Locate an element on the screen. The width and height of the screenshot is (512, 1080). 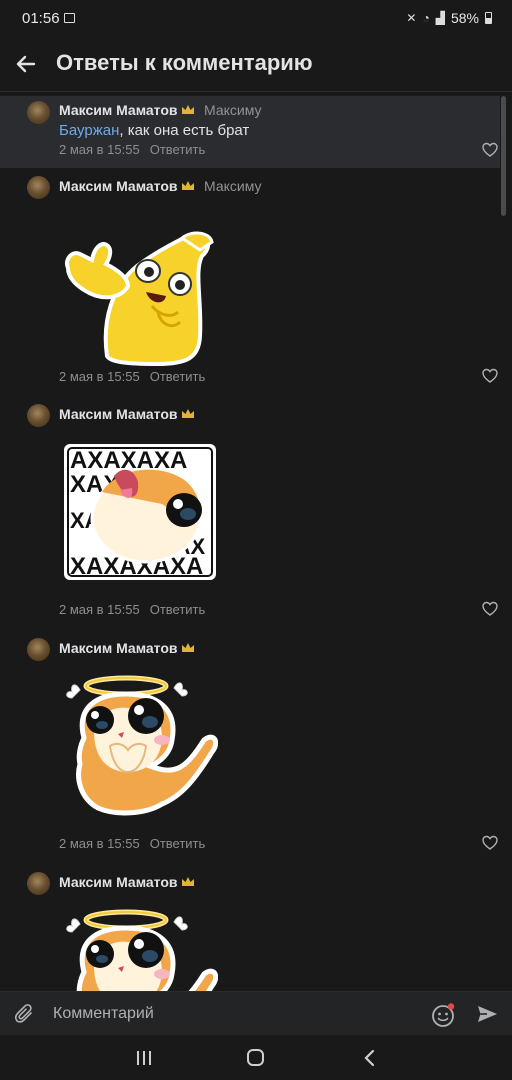
attach-paperclip-icon is located at coordinates (25, 1014).